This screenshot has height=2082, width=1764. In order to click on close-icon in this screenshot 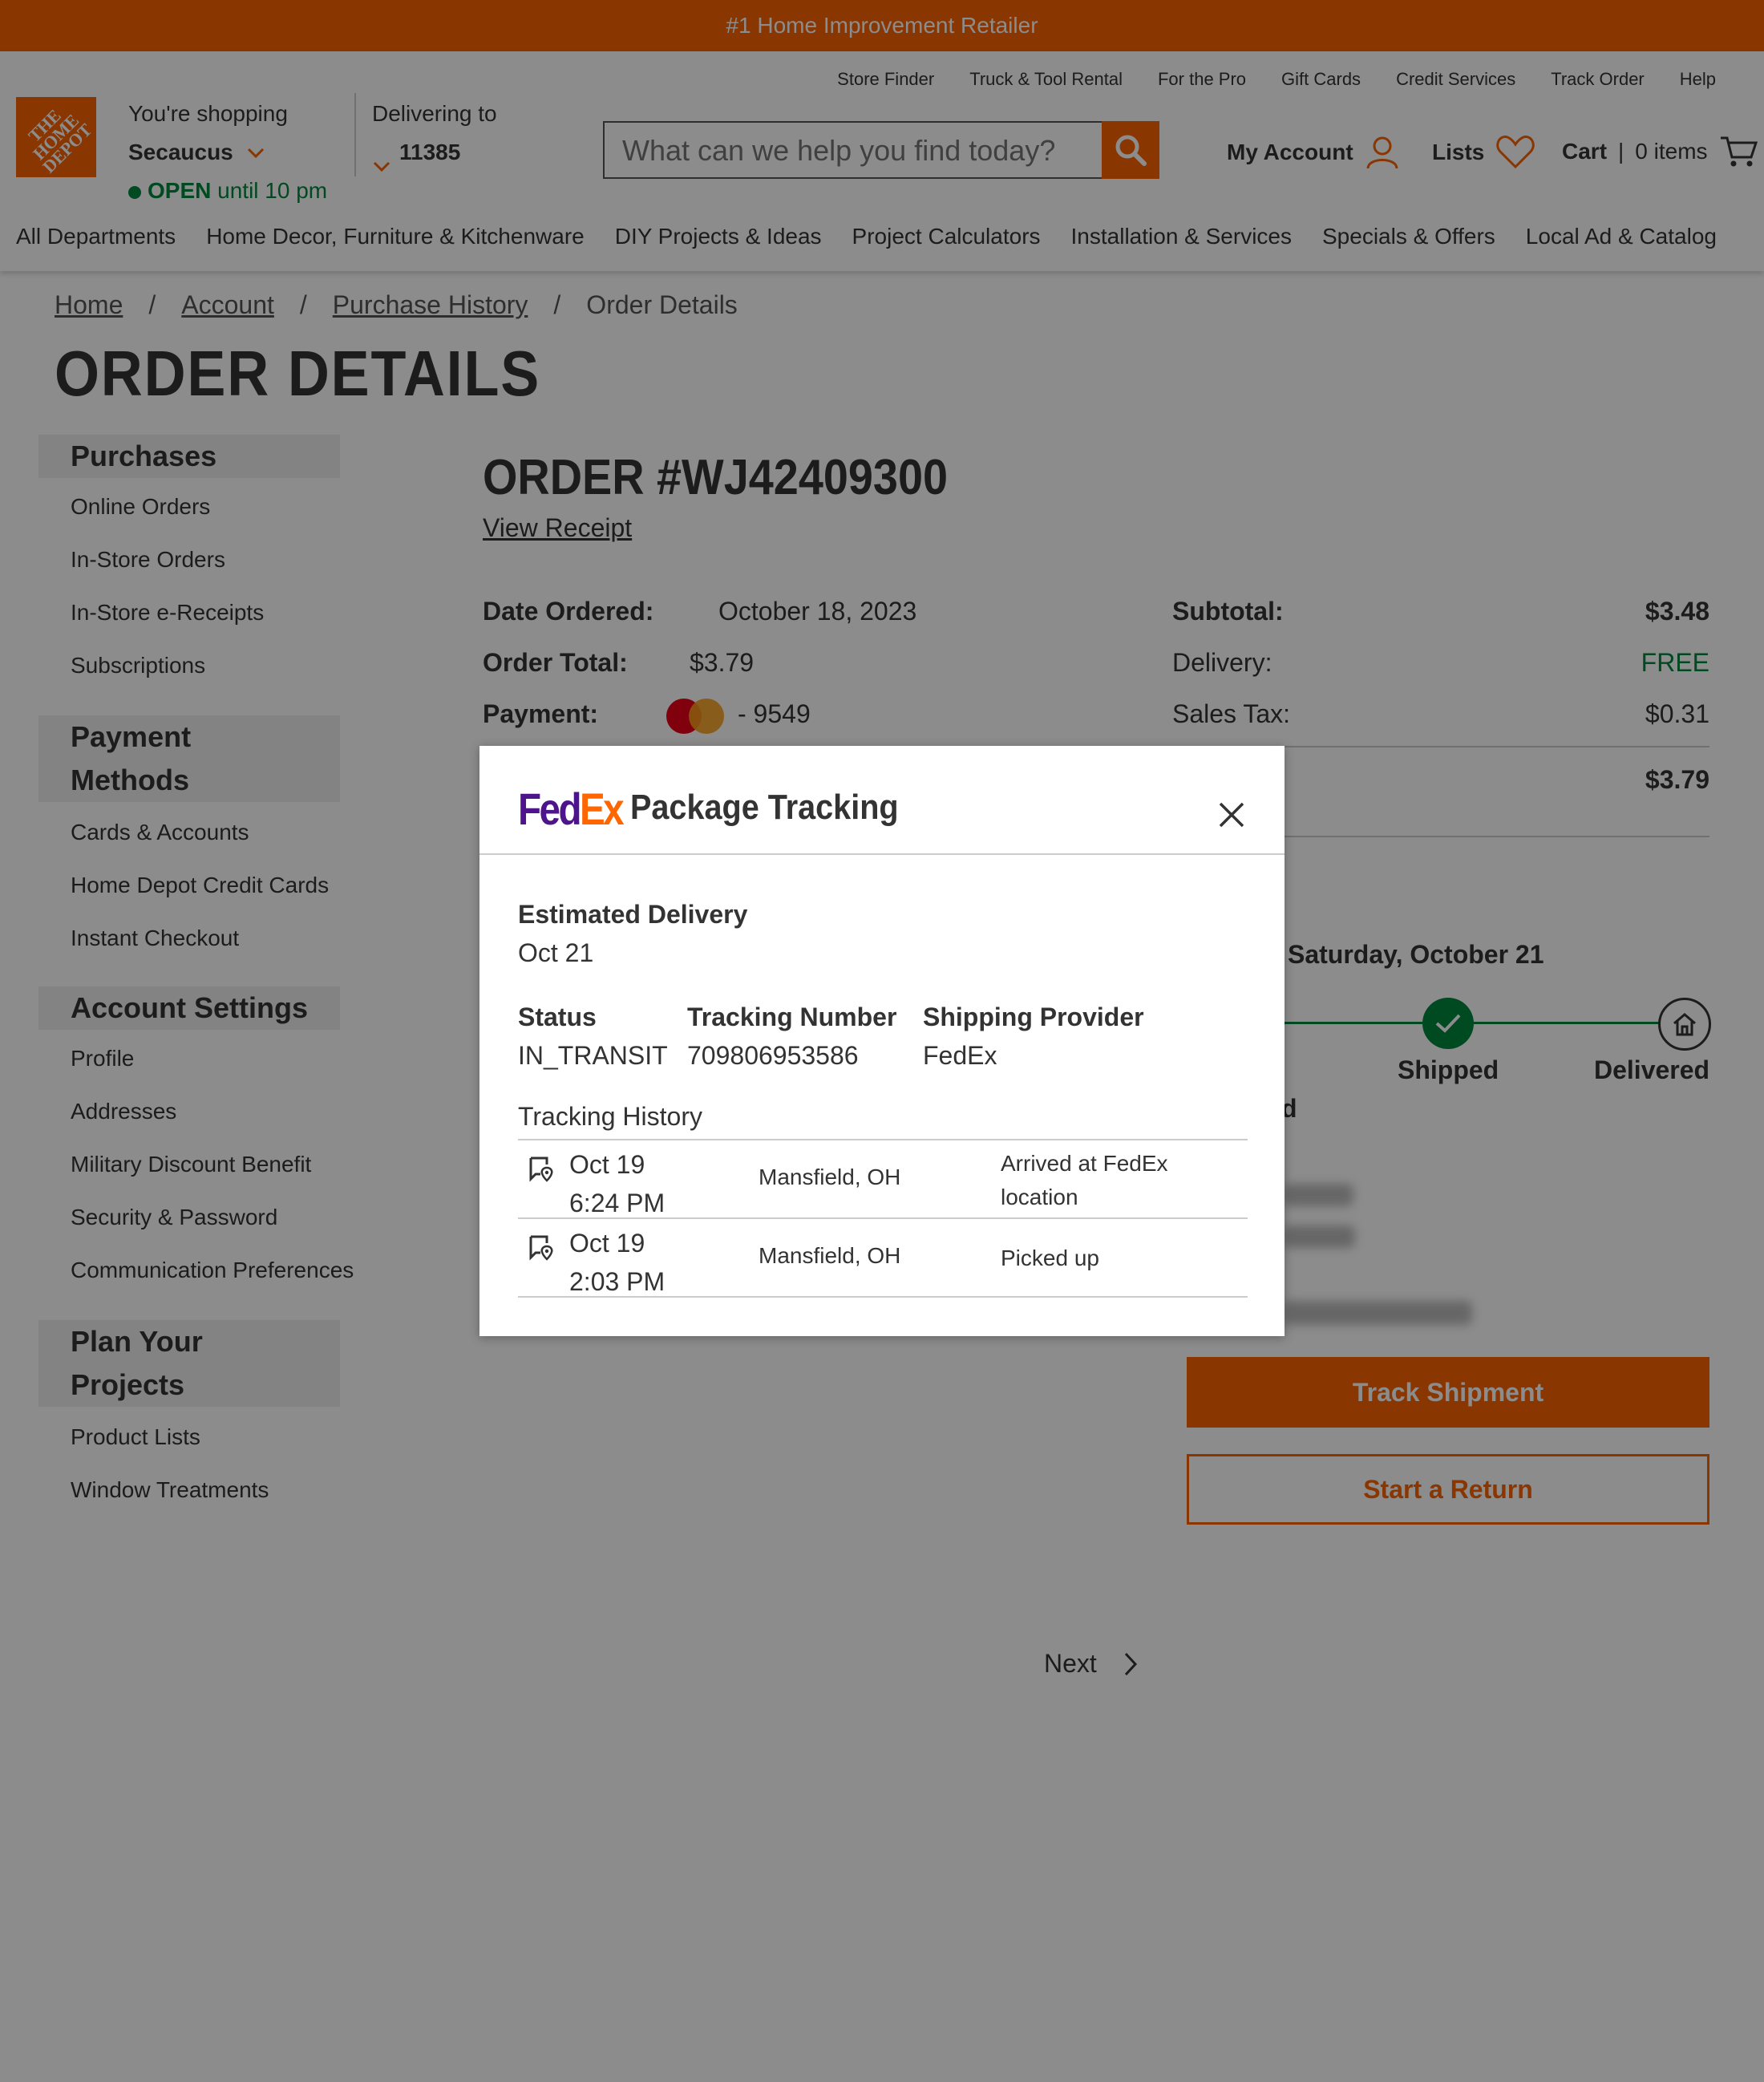, I will do `click(1232, 815)`.